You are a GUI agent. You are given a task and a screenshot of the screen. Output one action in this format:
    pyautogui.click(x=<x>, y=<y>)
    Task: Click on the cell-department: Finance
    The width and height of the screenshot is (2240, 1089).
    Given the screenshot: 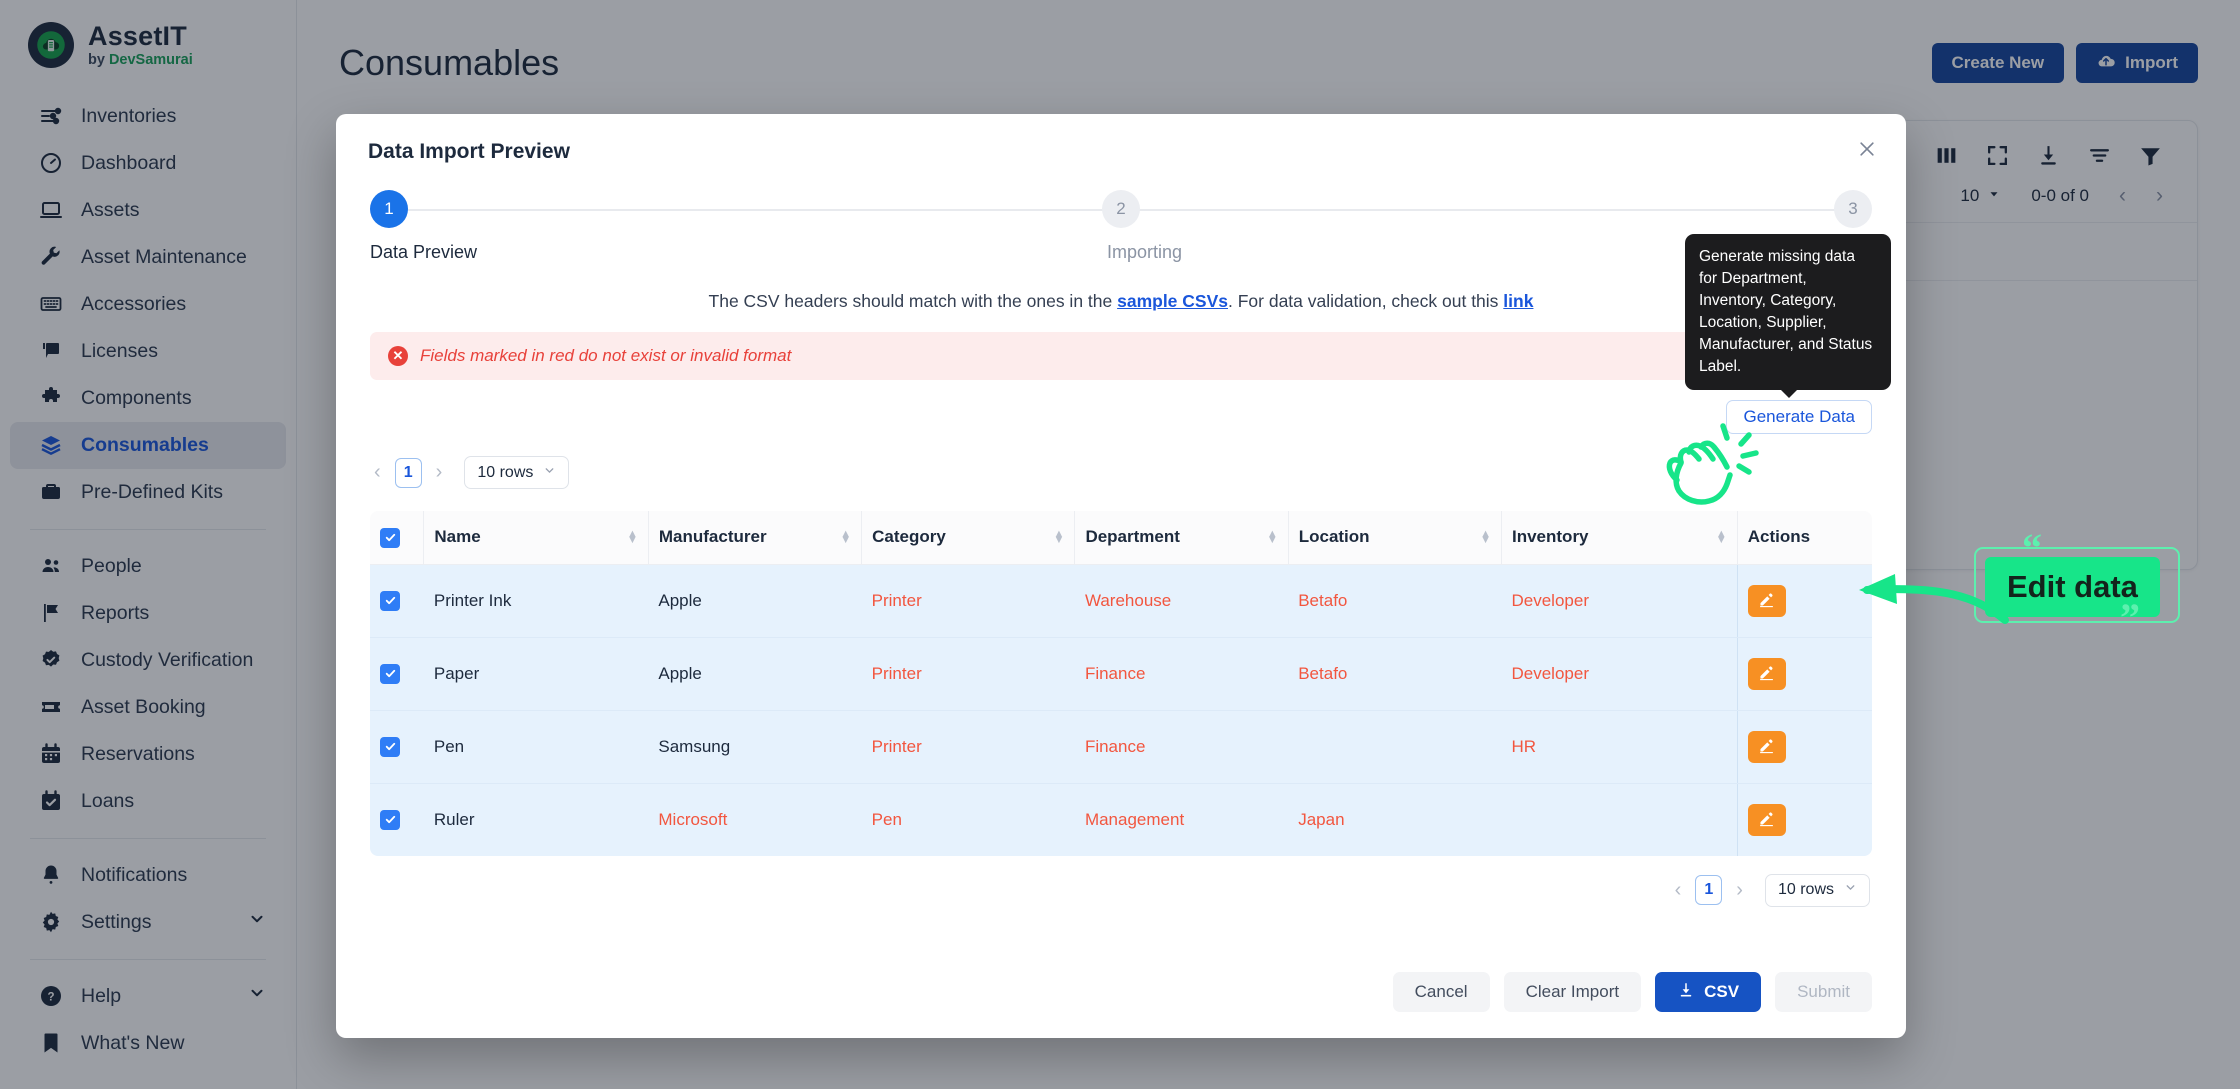 What is the action you would take?
    pyautogui.click(x=1181, y=747)
    